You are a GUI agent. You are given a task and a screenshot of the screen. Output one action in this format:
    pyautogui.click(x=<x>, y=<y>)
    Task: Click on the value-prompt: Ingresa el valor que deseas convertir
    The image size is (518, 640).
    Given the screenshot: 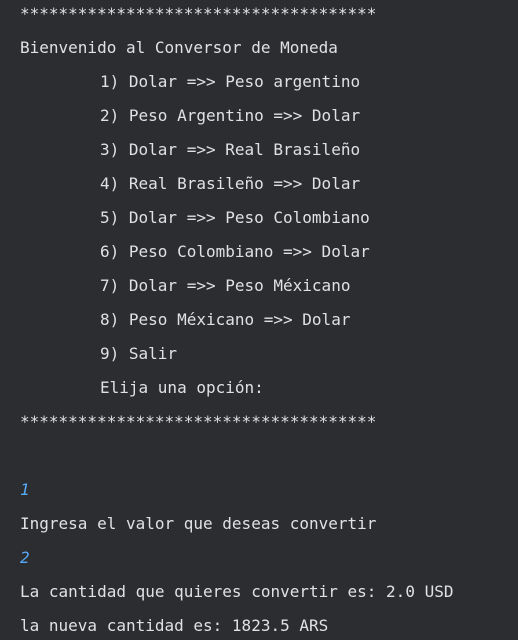 What is the action you would take?
    pyautogui.click(x=198, y=523)
    